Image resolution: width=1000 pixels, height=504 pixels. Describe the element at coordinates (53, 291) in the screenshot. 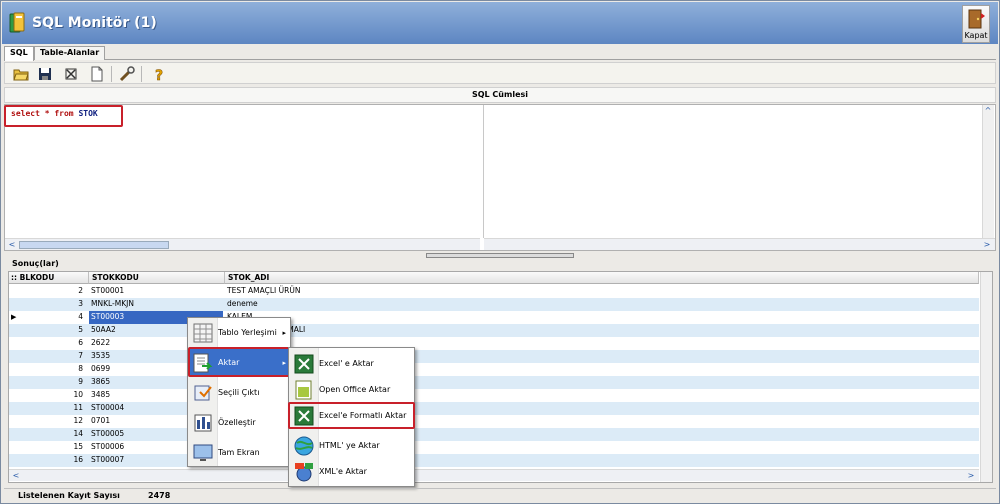

I see `cell-blkodu: 2` at that location.